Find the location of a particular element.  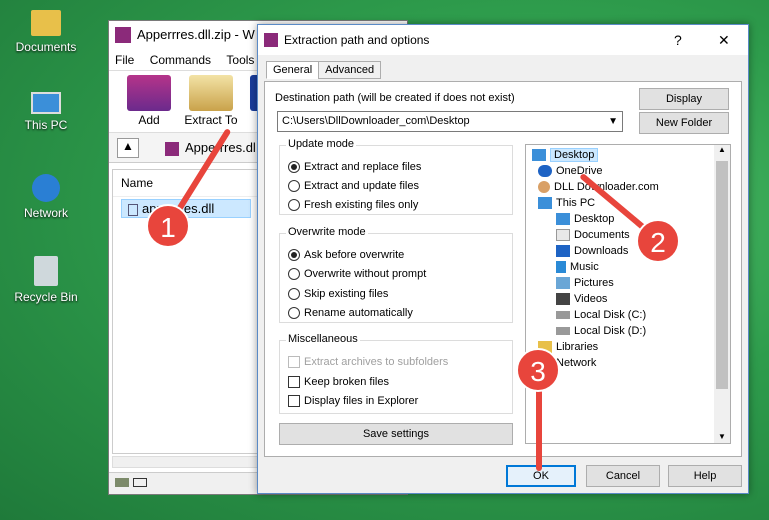

up-arrow-icon: ▲ is located at coordinates (128, 146).